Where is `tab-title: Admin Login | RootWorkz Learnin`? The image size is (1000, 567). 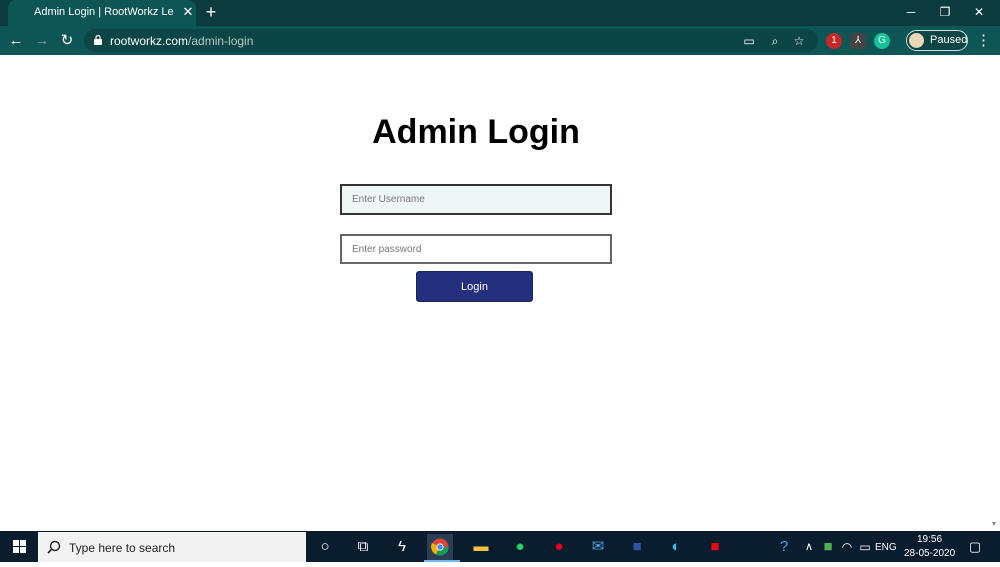 tab-title: Admin Login | RootWorkz Learnin is located at coordinates (104, 12).